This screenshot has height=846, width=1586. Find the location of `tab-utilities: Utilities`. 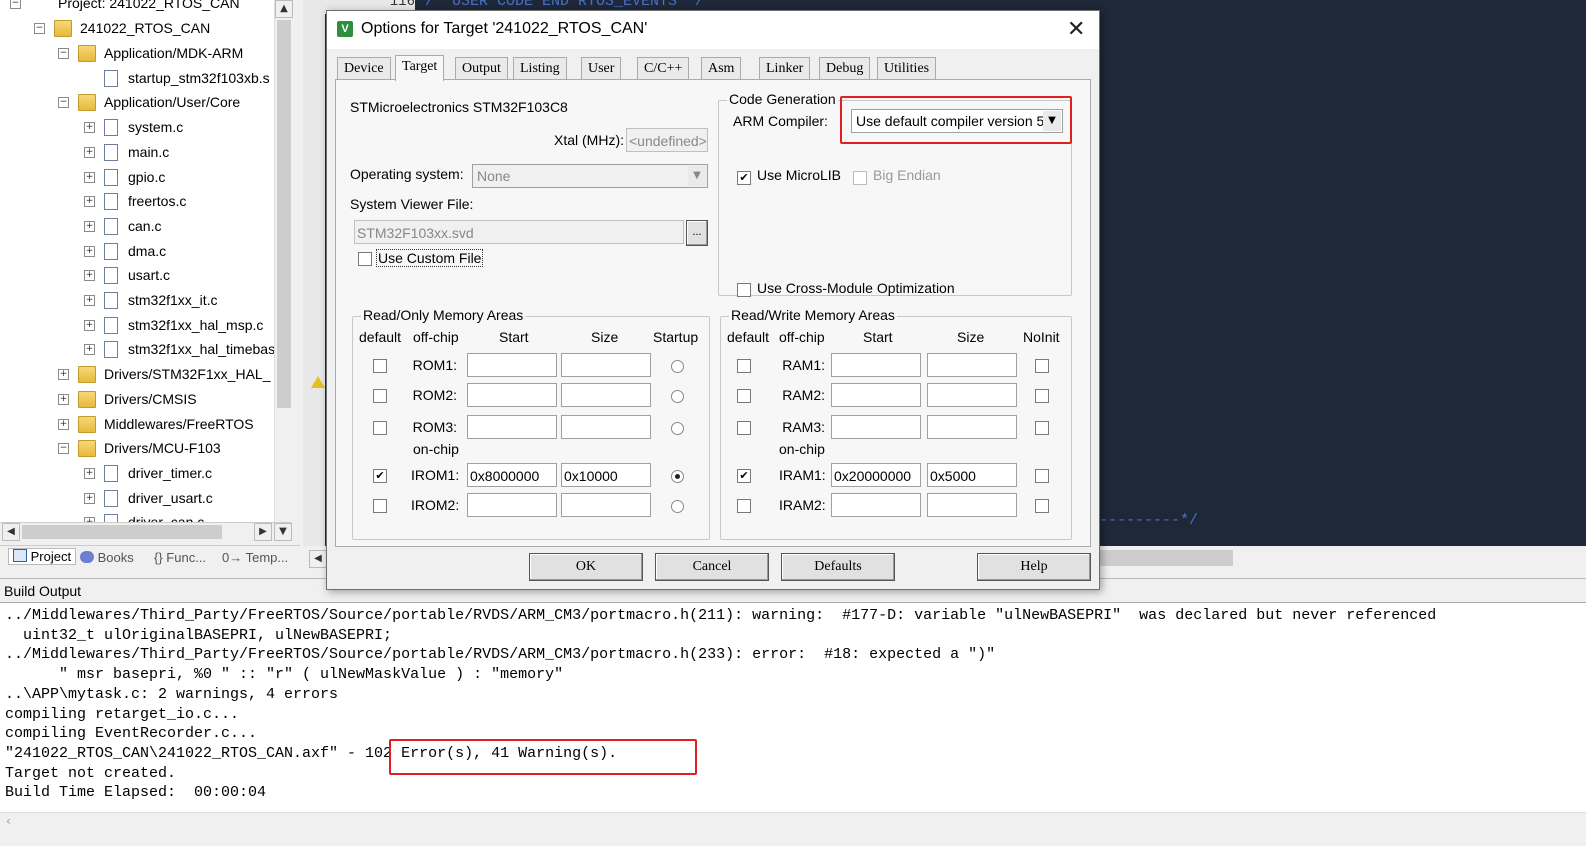

tab-utilities: Utilities is located at coordinates (907, 68).